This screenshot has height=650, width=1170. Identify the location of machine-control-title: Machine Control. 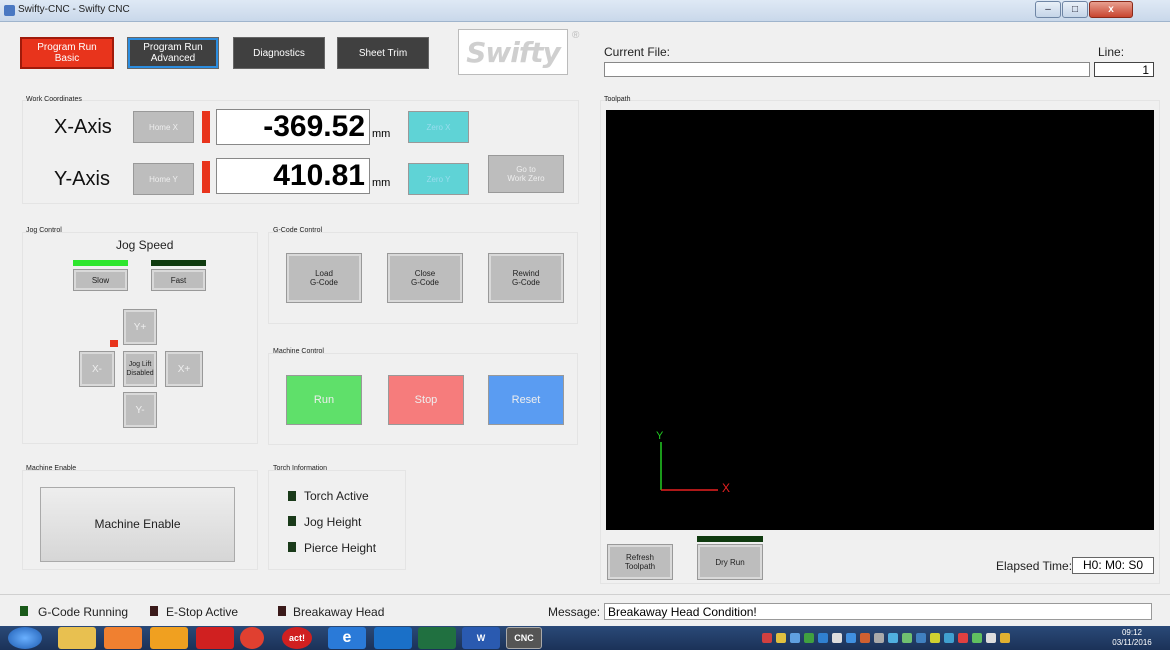
(298, 351).